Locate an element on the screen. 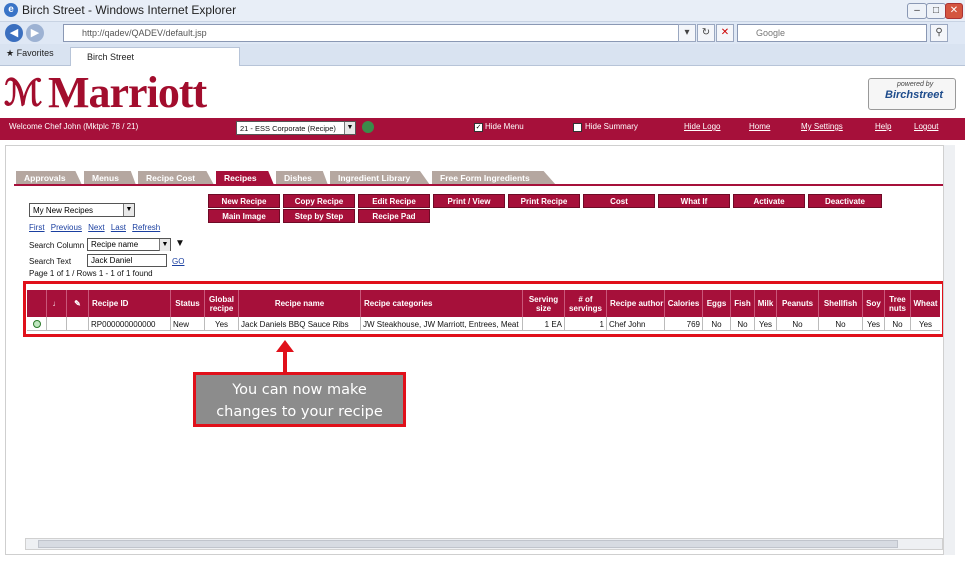 This screenshot has width=965, height=562. ie-logo-icon: e is located at coordinates (11, 10).